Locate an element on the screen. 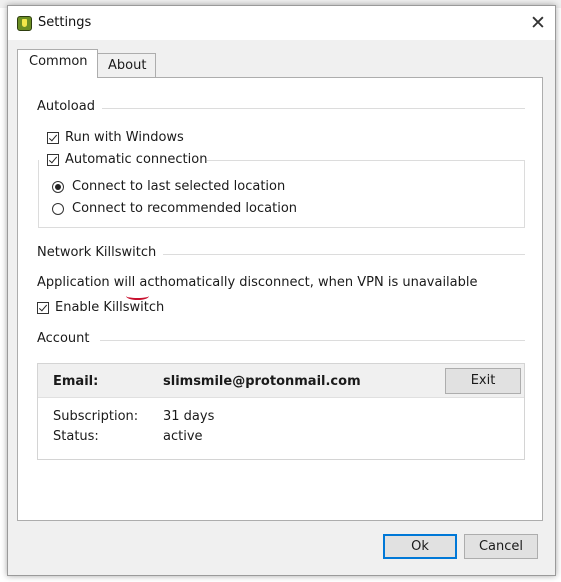 The height and width of the screenshot is (582, 561). killswitch-section-title: Network Killswitch is located at coordinates (97, 252).